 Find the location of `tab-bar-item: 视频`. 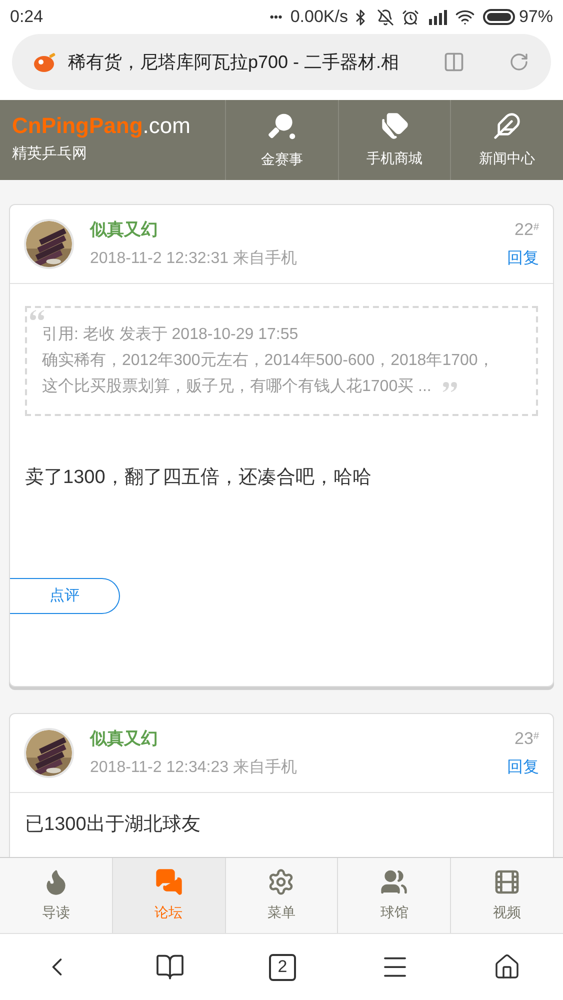

tab-bar-item: 视频 is located at coordinates (507, 895).